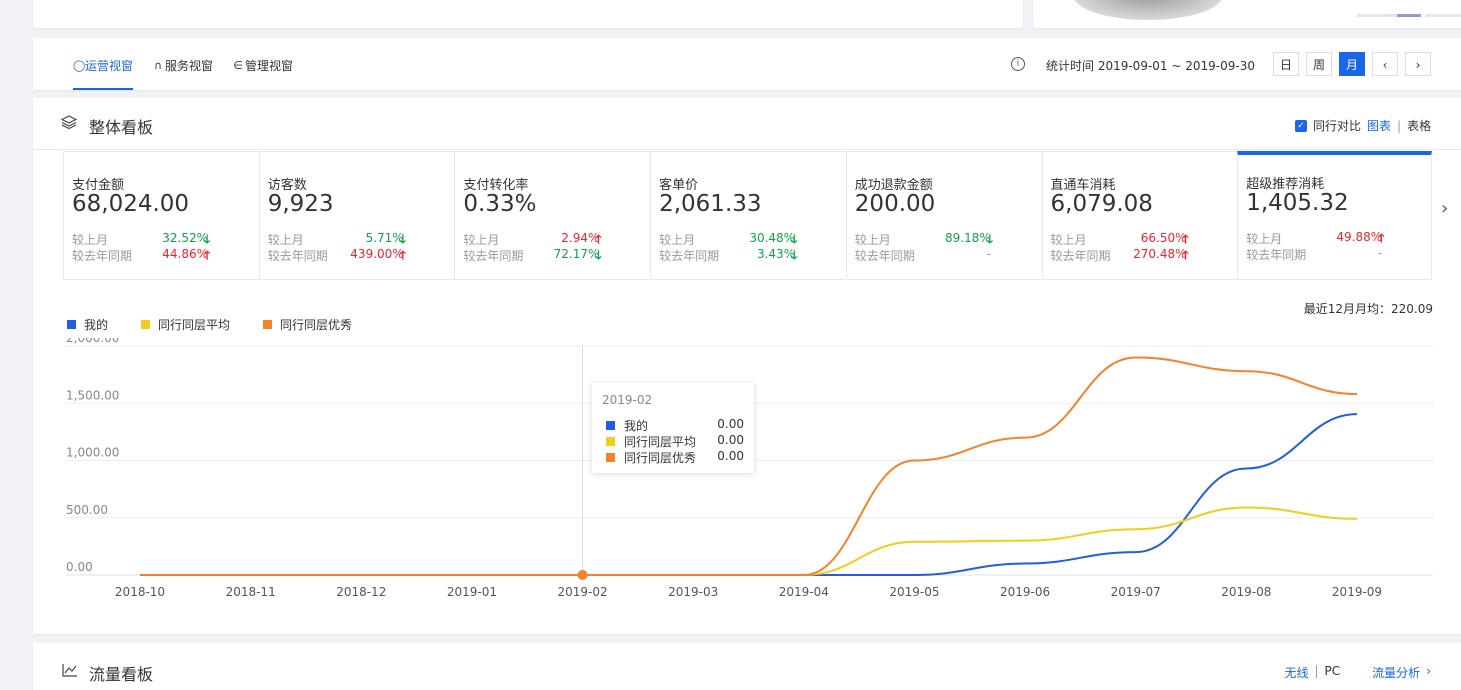 This screenshot has height=690, width=1461. I want to click on chart-tooltip: 2019-02 我的 0.00 同行同层平均 0.00 同行同层优秀 0.00, so click(673, 428).